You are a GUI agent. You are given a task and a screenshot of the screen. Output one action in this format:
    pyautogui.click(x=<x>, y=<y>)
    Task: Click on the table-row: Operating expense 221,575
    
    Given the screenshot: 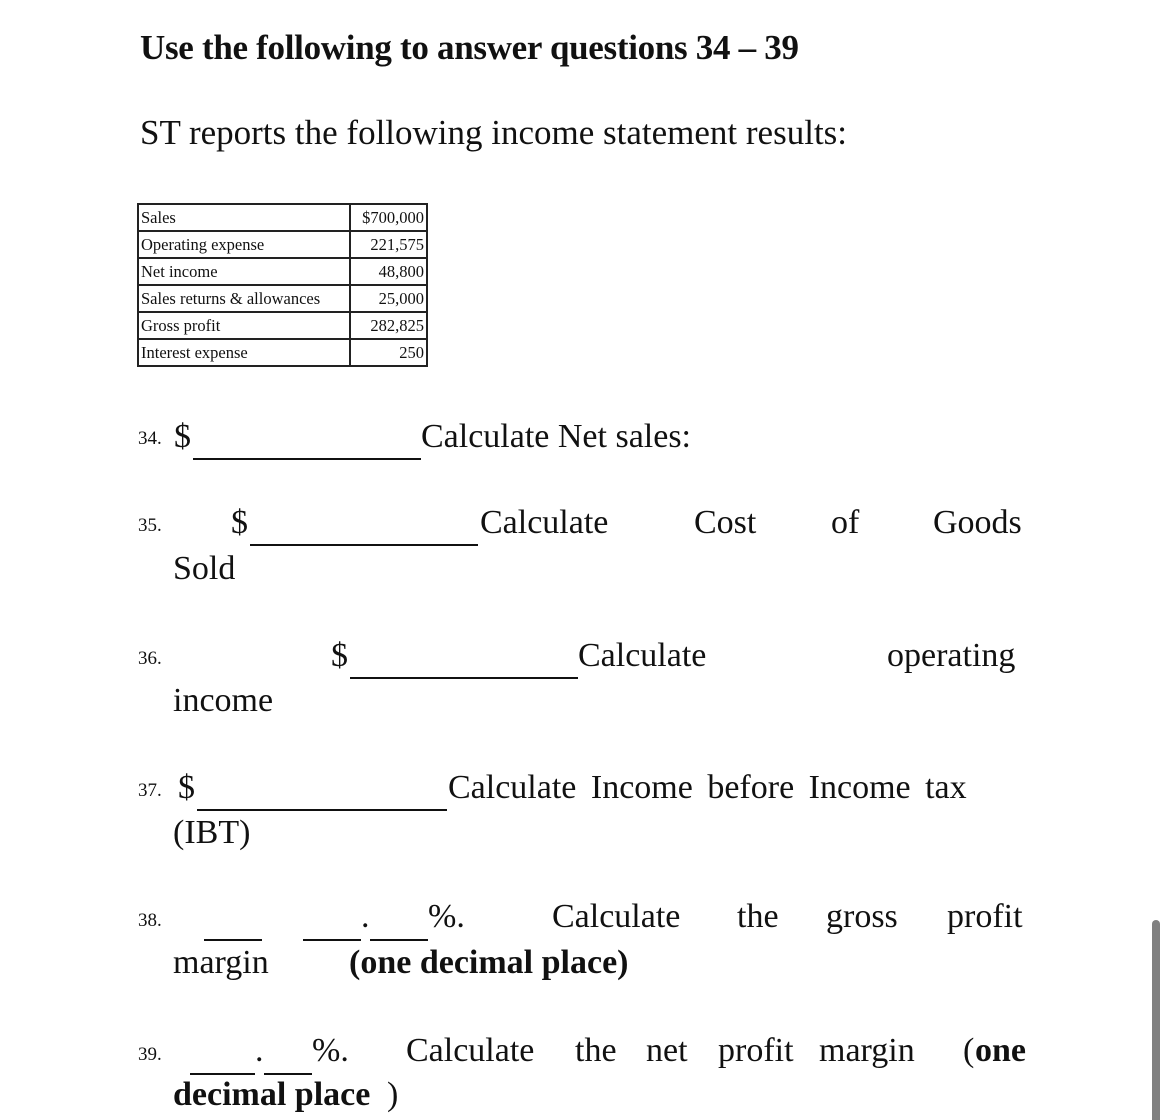 What is the action you would take?
    pyautogui.click(x=282, y=244)
    